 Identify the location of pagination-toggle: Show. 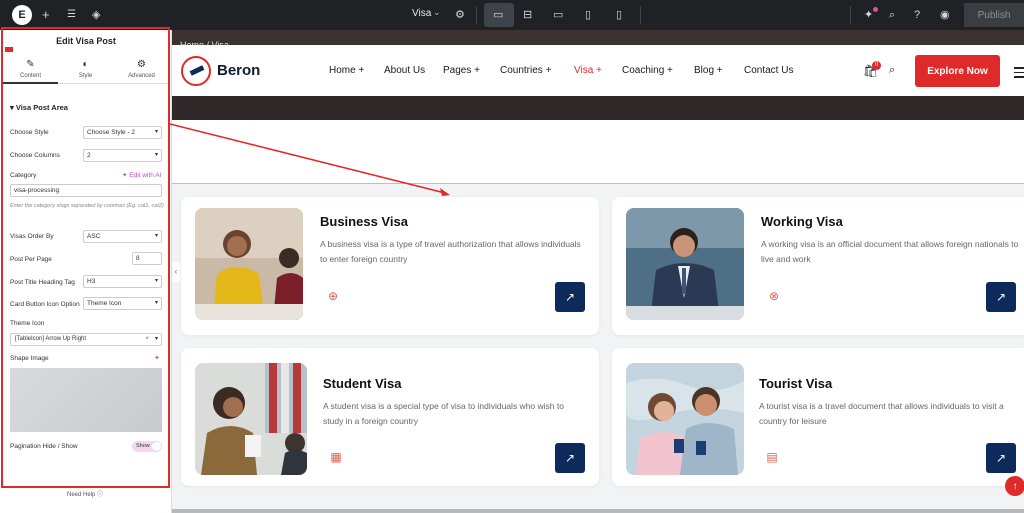
(147, 446).